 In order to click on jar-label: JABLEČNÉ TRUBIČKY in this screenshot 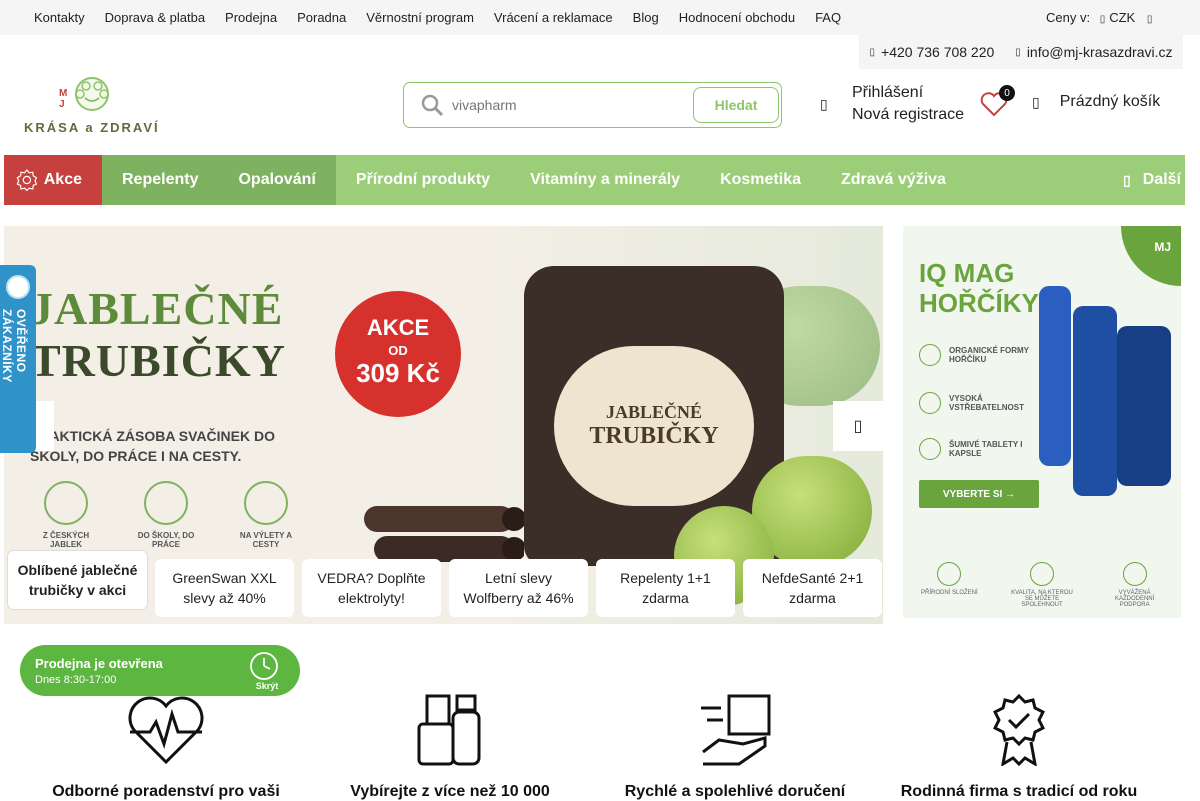, I will do `click(654, 426)`.